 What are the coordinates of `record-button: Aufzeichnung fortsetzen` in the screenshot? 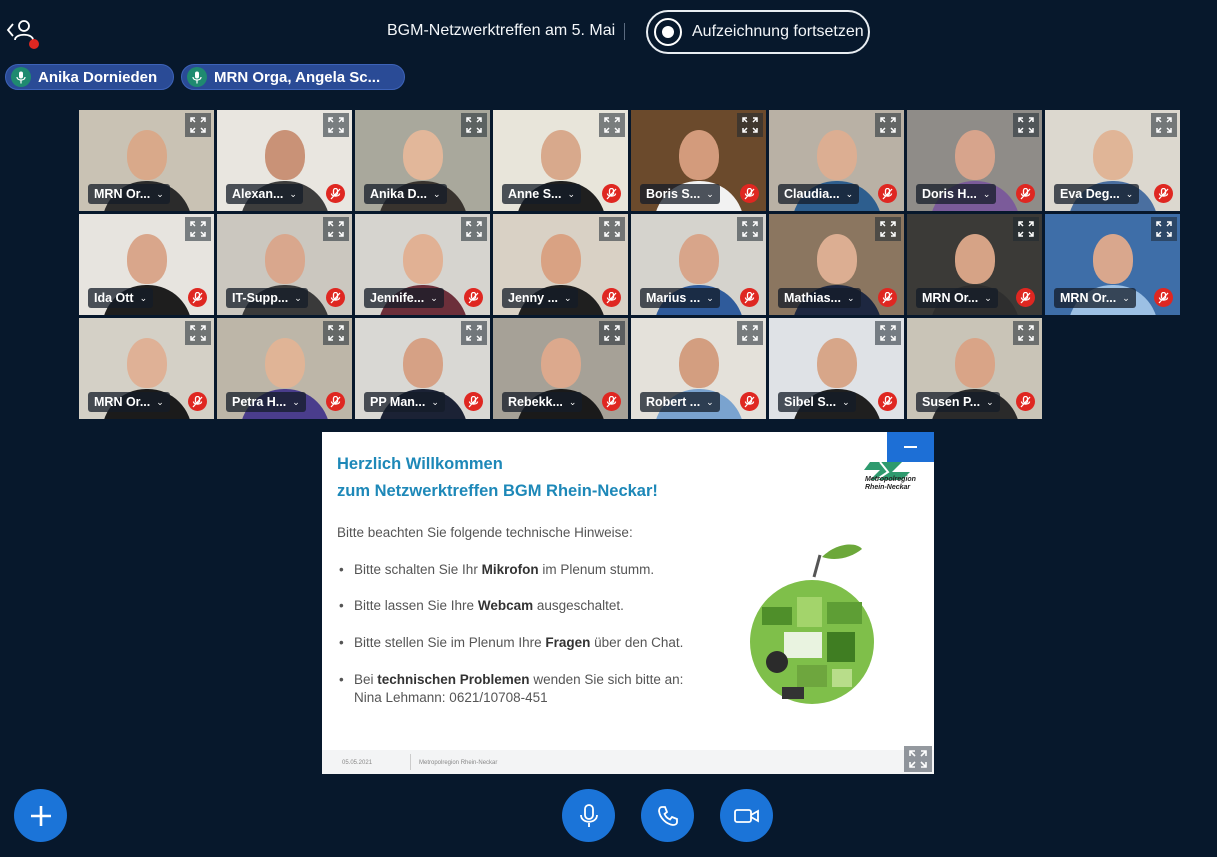 It's located at (758, 32).